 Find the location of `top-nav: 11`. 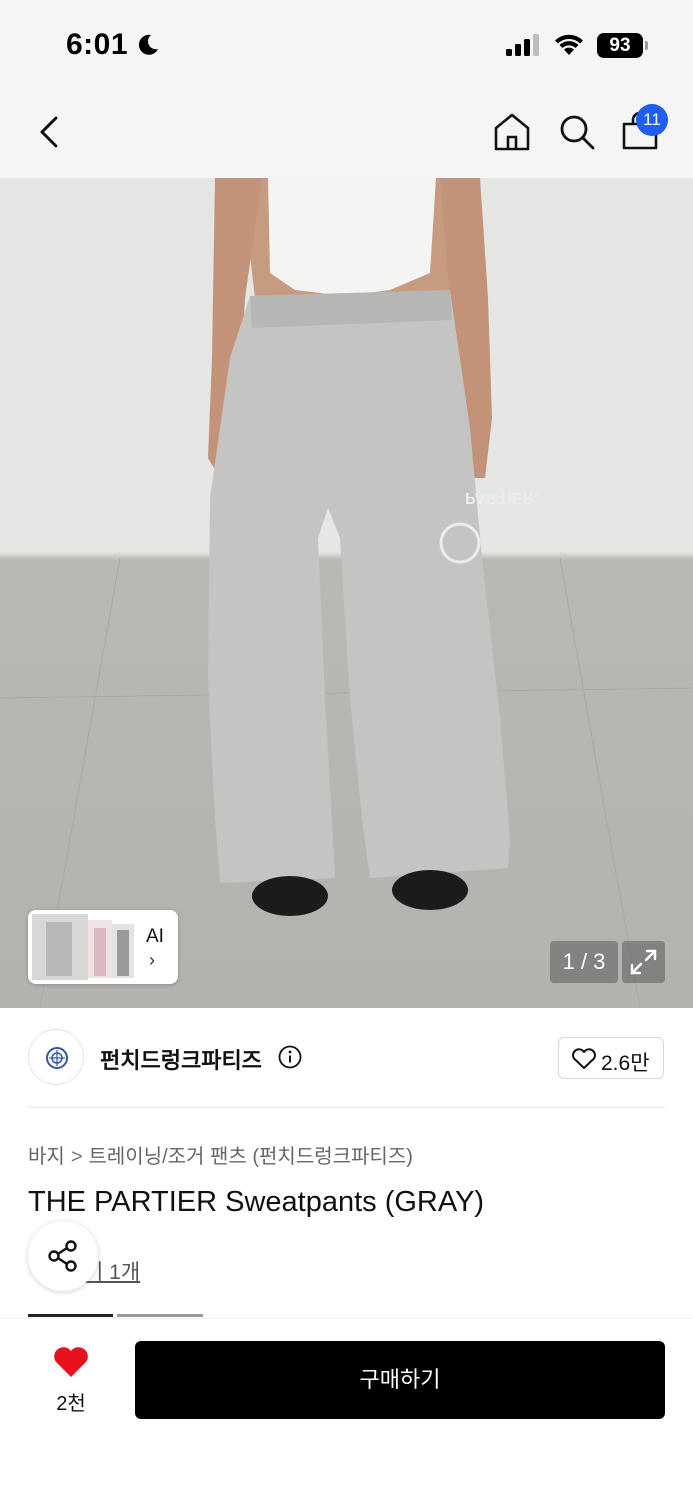

top-nav: 11 is located at coordinates (346, 134).